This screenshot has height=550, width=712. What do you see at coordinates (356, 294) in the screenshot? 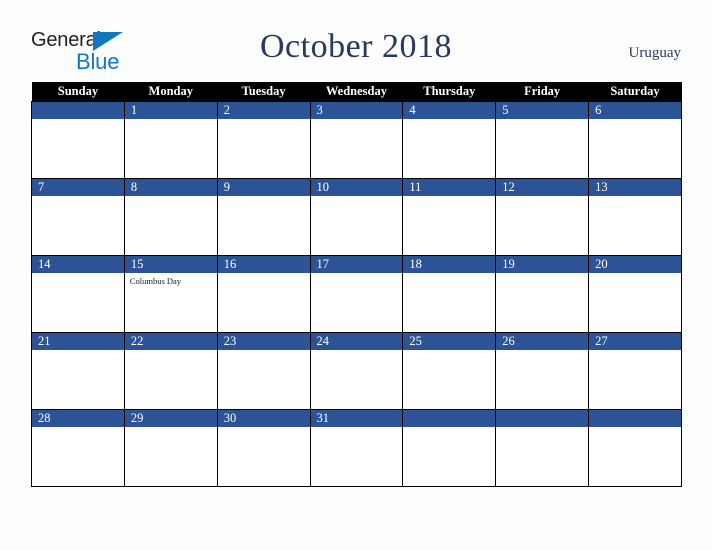
I see `calendar-day-cell: 17` at bounding box center [356, 294].